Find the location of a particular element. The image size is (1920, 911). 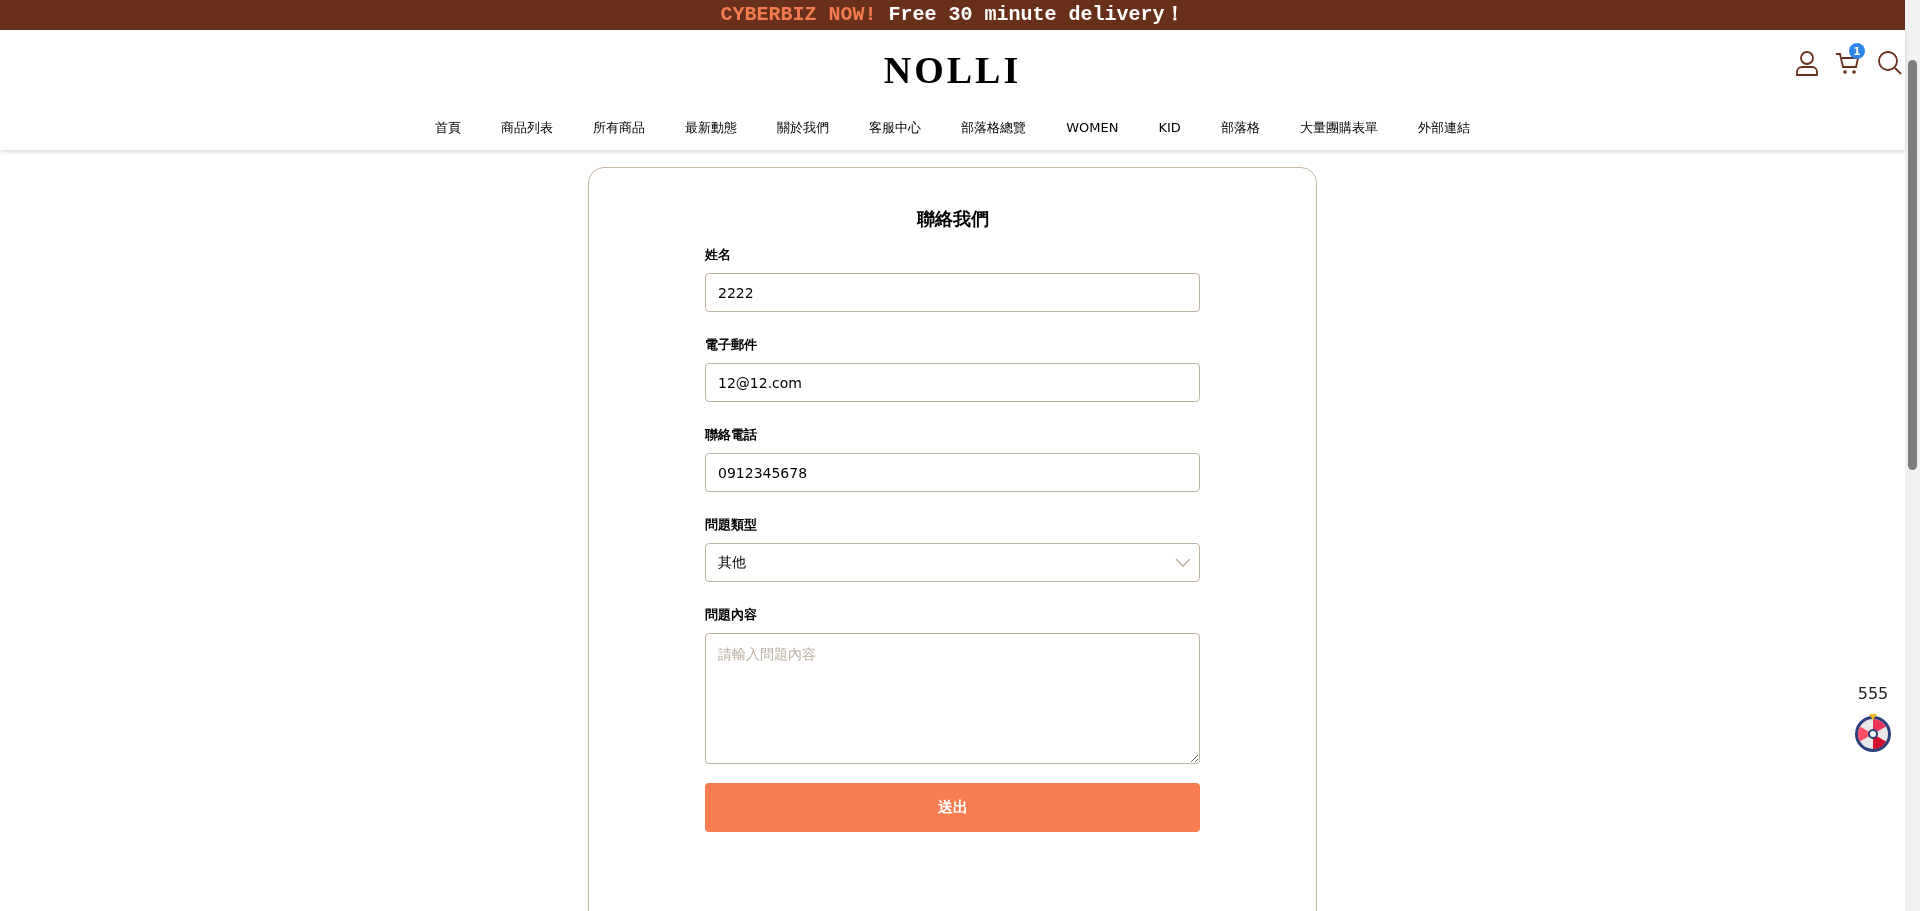

nav-link: 商品列表 is located at coordinates (527, 128).